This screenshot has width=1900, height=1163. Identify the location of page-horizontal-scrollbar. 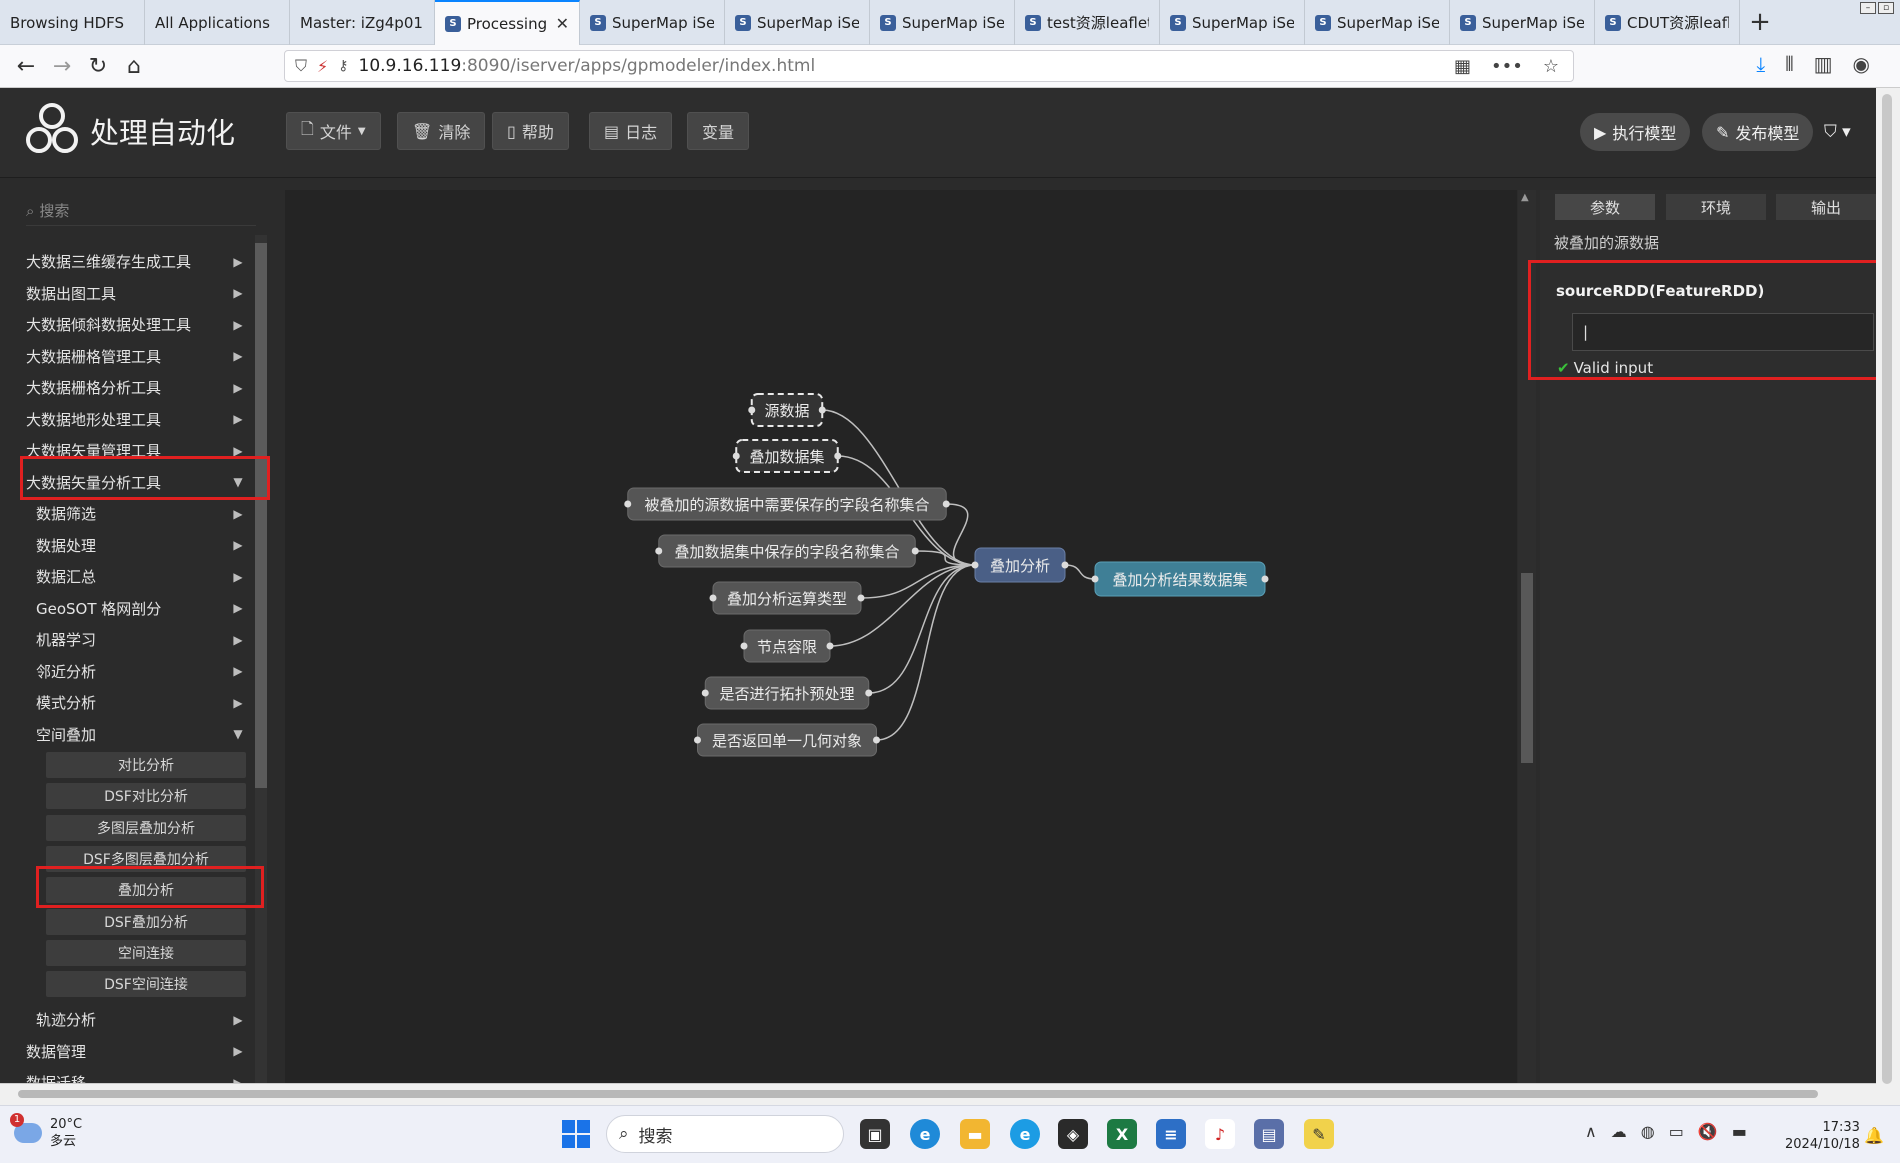
(938, 1094).